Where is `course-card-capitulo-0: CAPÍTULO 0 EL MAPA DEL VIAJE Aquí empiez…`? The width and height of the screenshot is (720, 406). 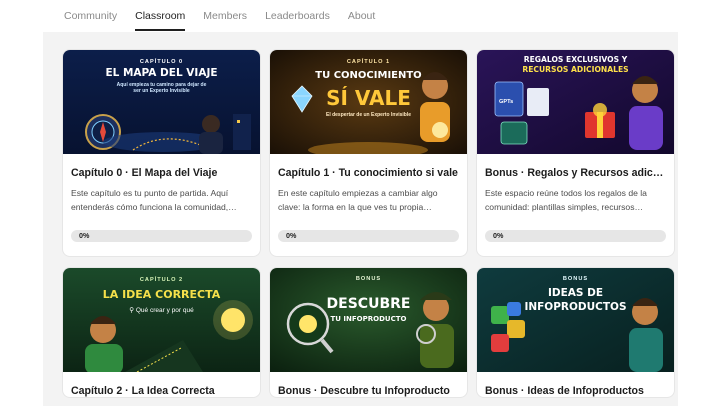
course-card-capitulo-0: CAPÍTULO 0 EL MAPA DEL VIAJE Aquí empiez… is located at coordinates (161, 153).